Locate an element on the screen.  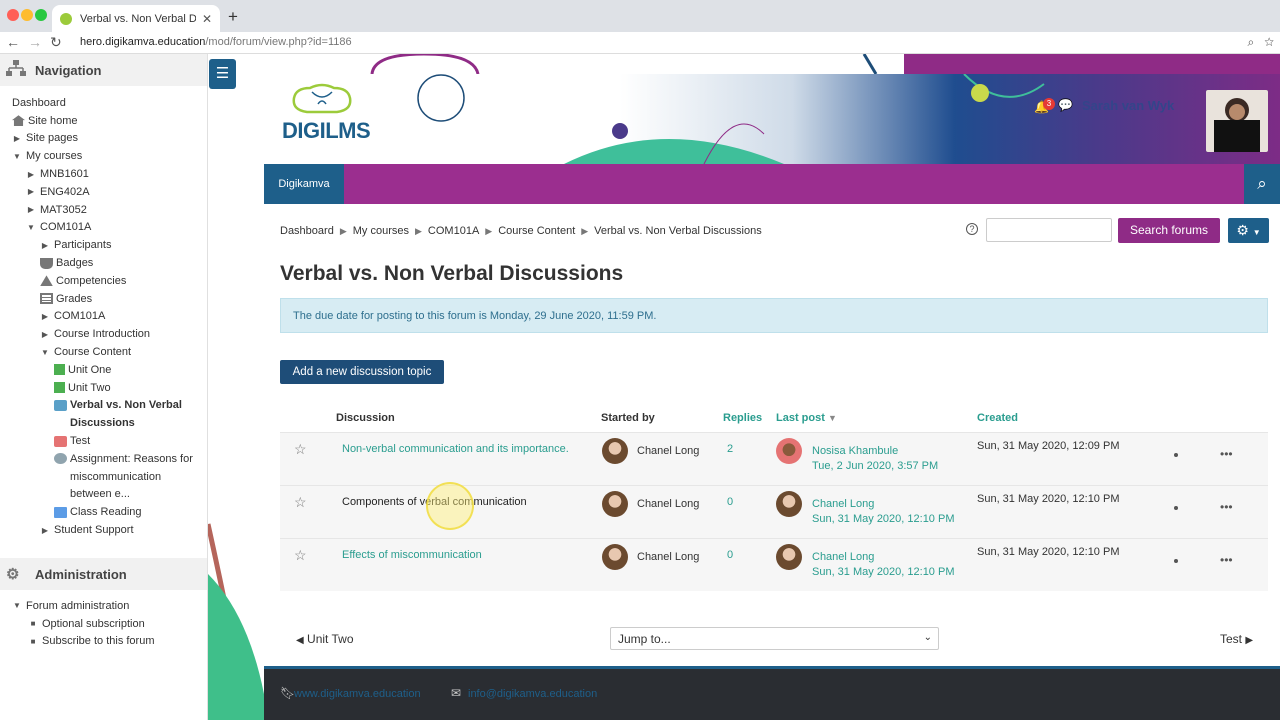
nav-item-forum-current: Verbal vs. Non Verbal is located at coordinates (103, 406).